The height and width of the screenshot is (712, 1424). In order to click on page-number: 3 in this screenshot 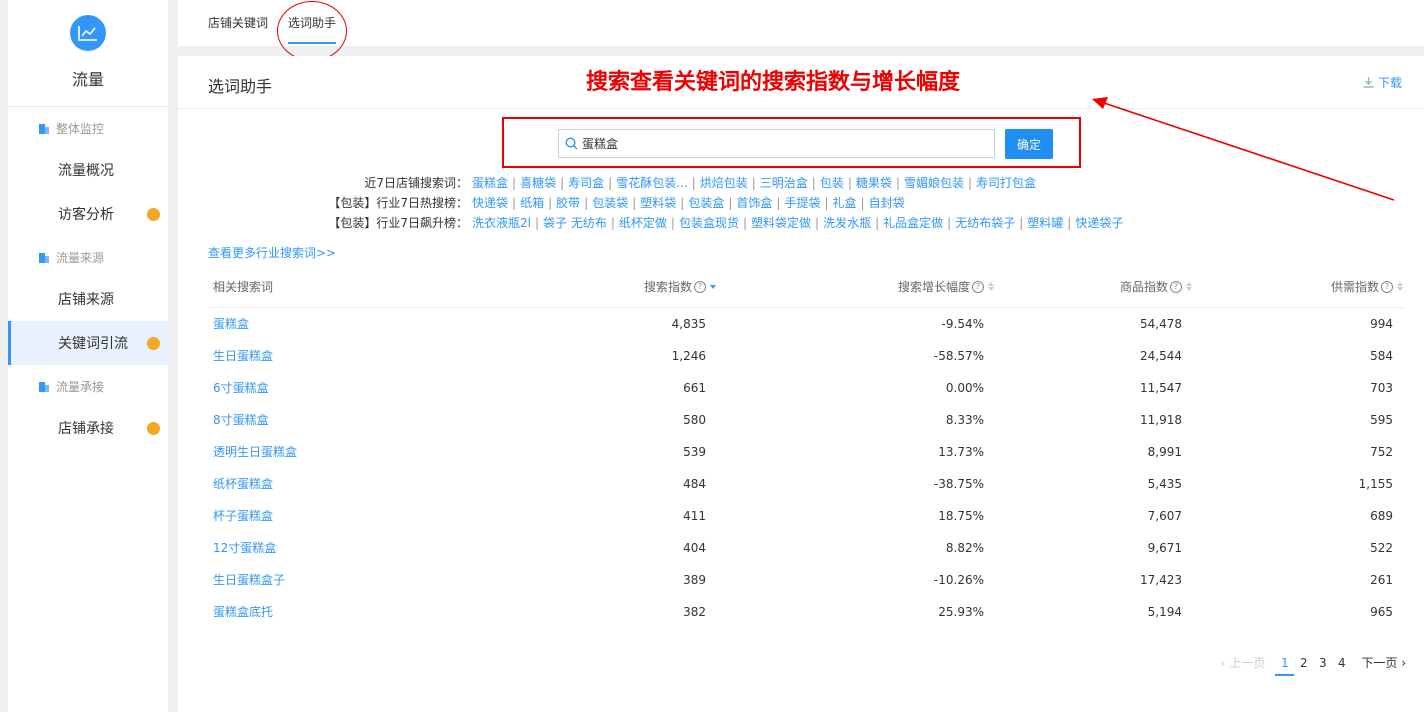, I will do `click(1322, 663)`.